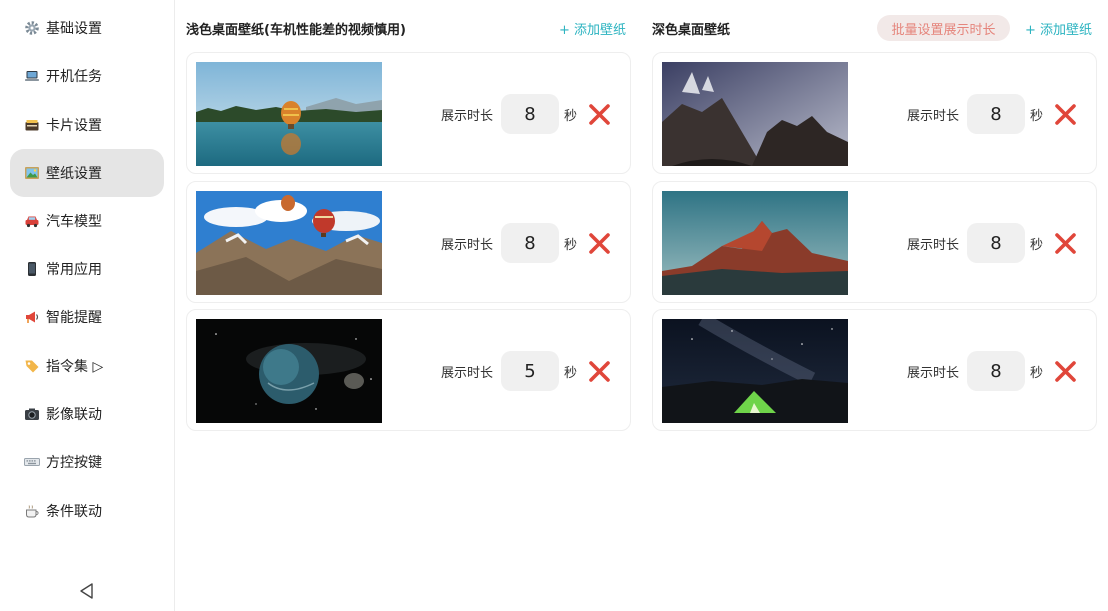  What do you see at coordinates (74, 174) in the screenshot?
I see `sidebar-item-label: 壁纸设置` at bounding box center [74, 174].